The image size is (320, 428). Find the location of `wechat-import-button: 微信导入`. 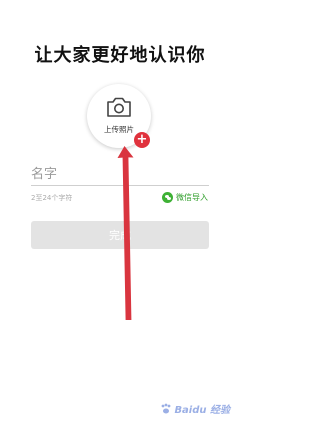

wechat-import-button: 微信导入 is located at coordinates (185, 197).